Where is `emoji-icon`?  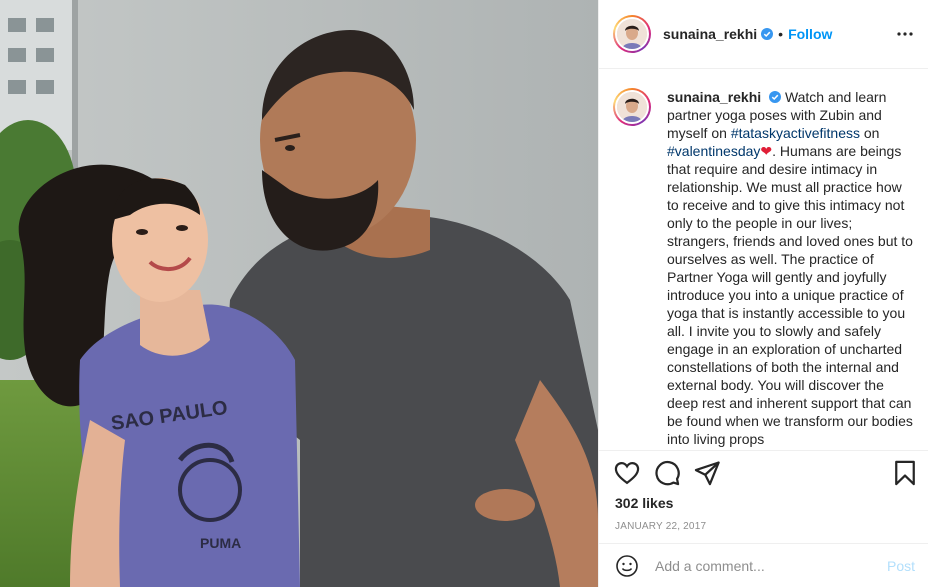 emoji-icon is located at coordinates (627, 566).